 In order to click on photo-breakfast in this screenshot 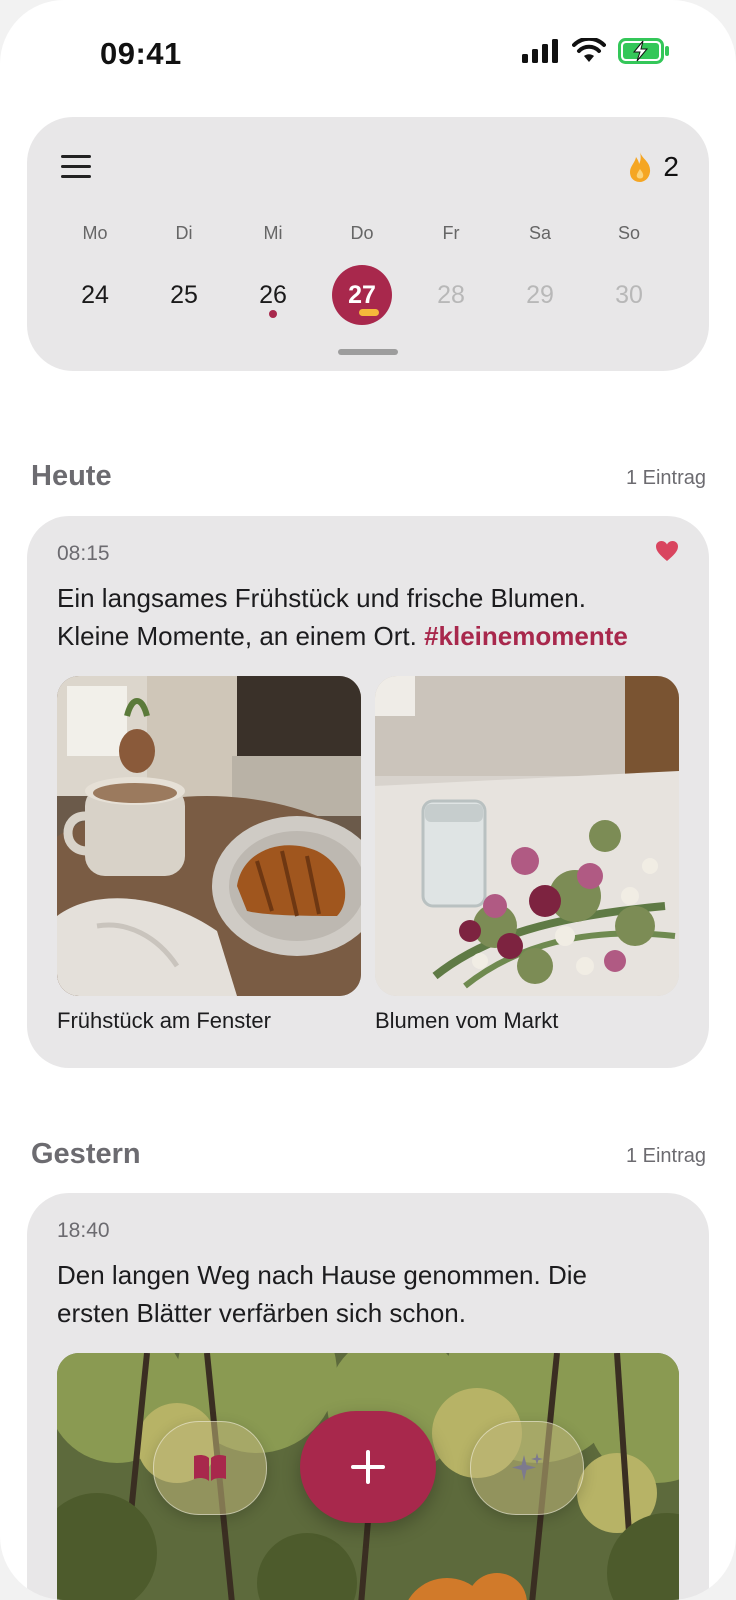, I will do `click(209, 836)`.